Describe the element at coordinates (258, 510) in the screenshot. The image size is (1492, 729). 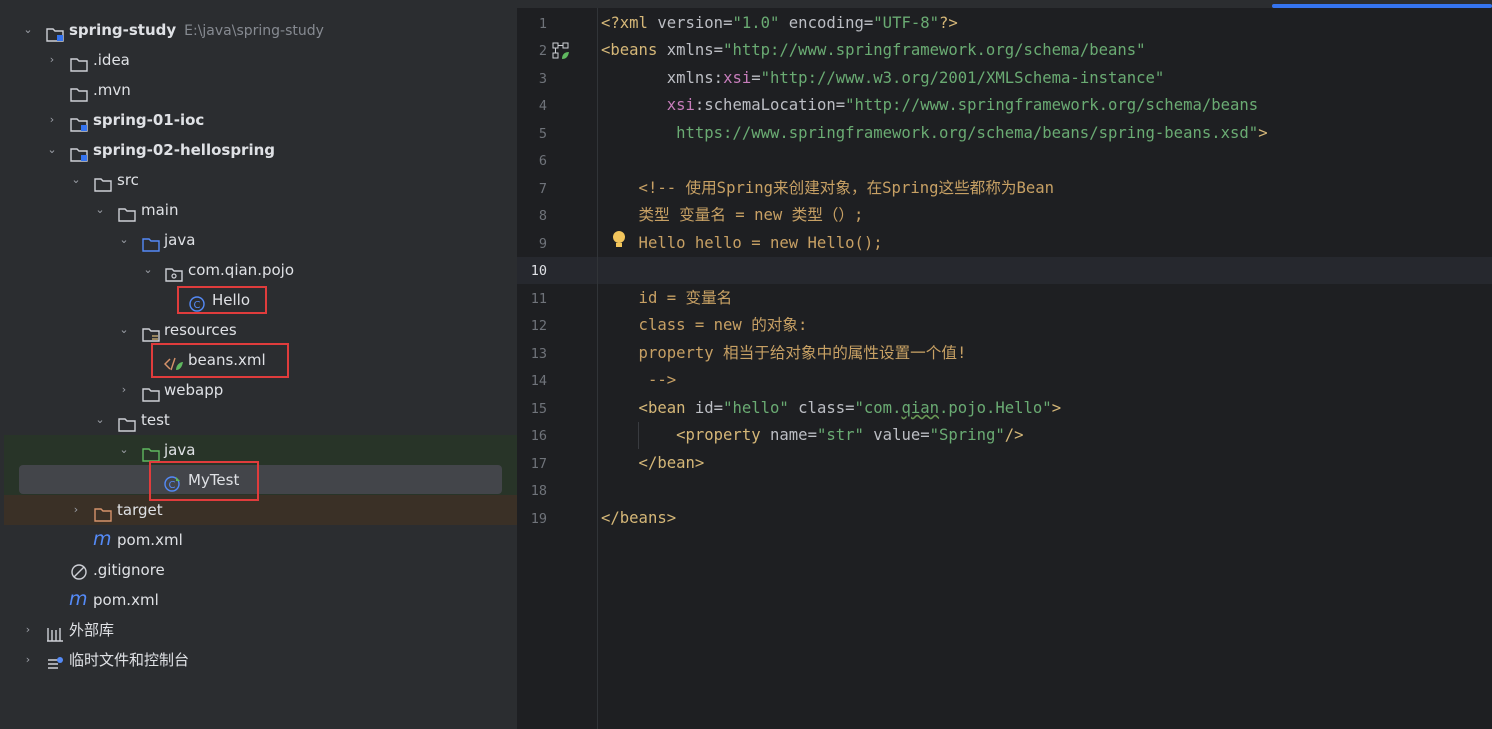
I see `tree-item-target: › target` at that location.